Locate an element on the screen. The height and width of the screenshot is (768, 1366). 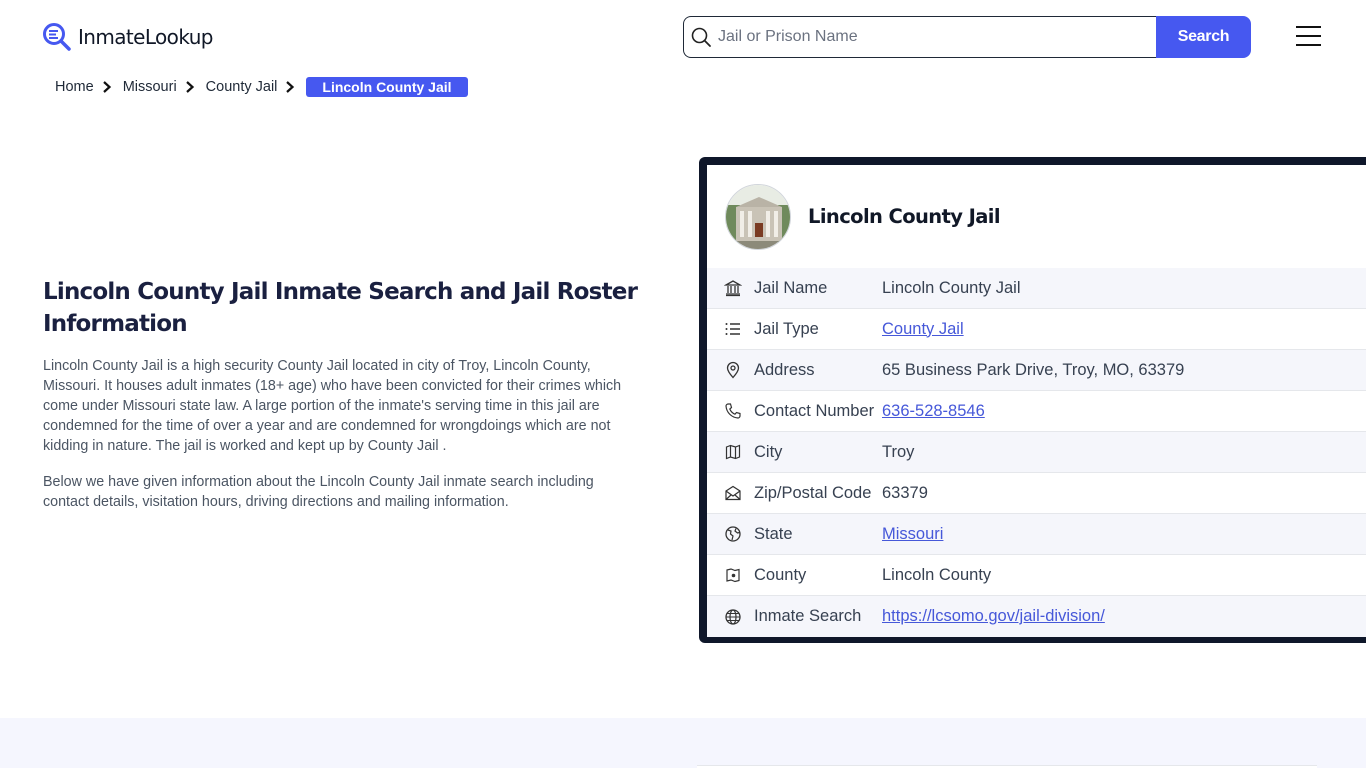
search-button: Search is located at coordinates (1203, 37).